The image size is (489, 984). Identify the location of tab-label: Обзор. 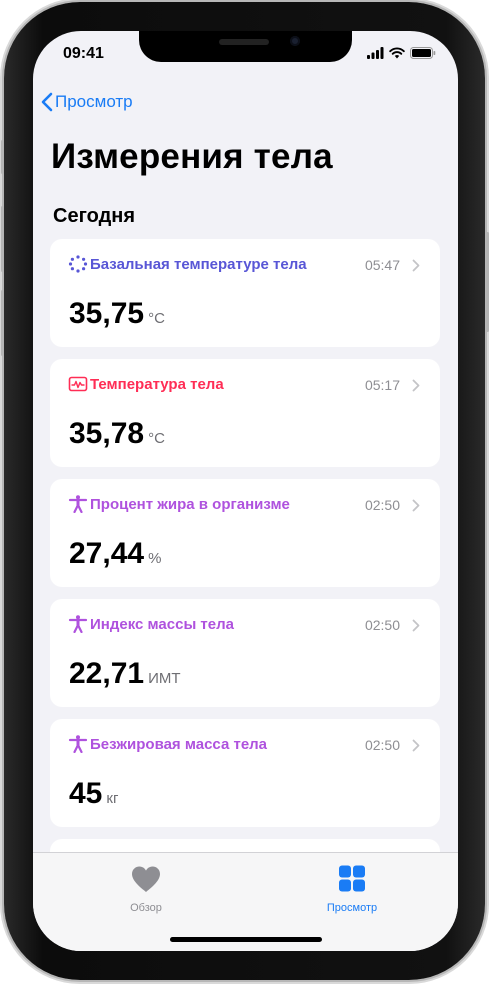
(146, 908).